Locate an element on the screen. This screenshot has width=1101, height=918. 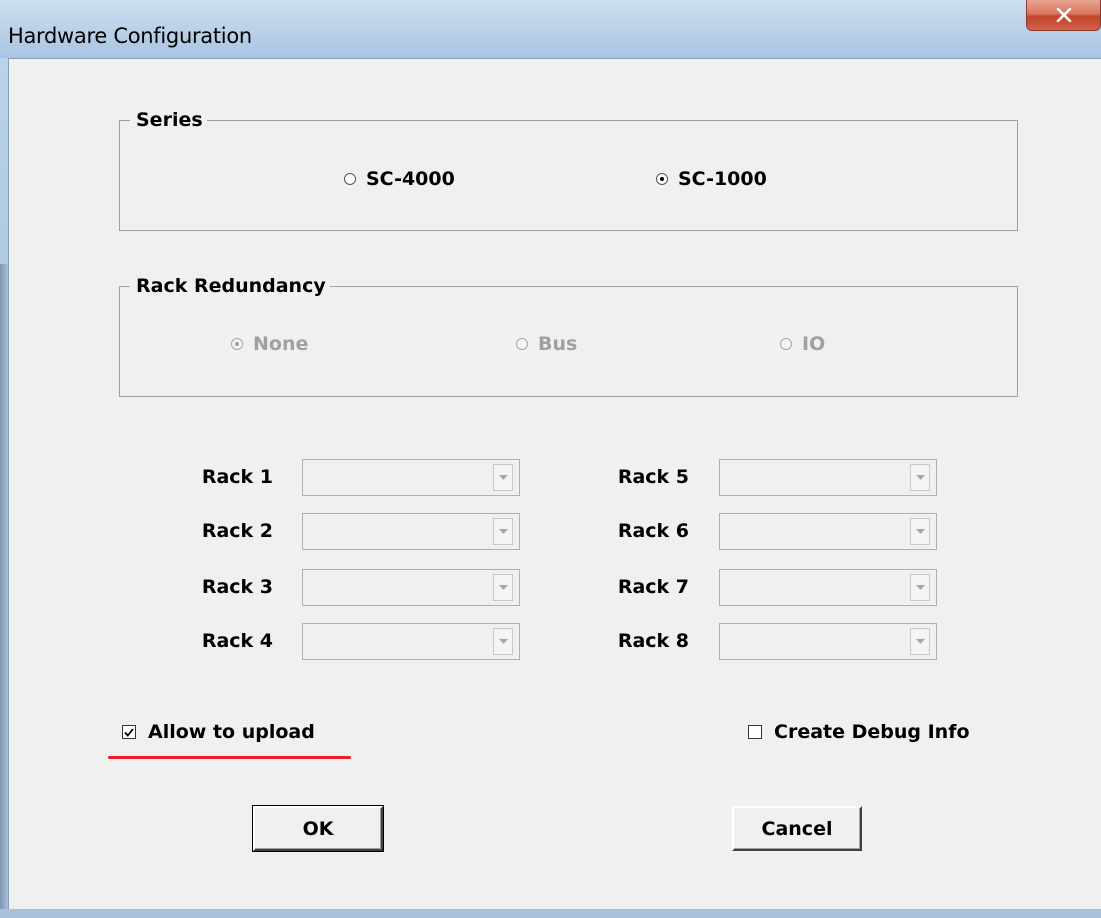
radio-sc-4000-label: SC-4000 is located at coordinates (410, 179).